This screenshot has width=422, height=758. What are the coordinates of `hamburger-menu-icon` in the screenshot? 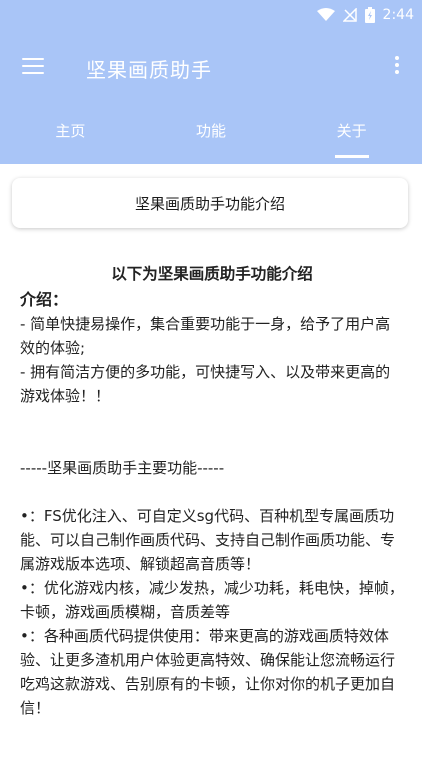 It's located at (33, 67).